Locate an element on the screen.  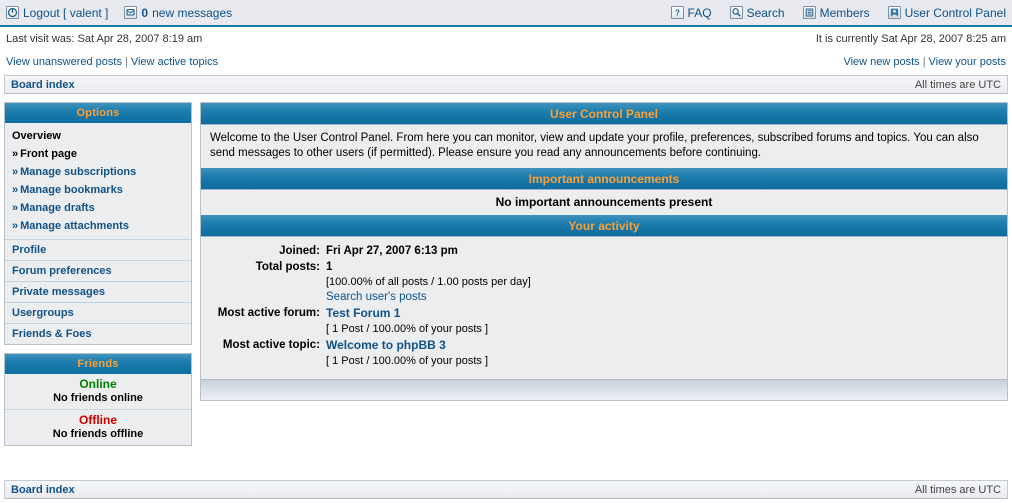
activity-row-joined: Joined: Fri Apr 27, 2007 6:13 pm is located at coordinates (604, 251).